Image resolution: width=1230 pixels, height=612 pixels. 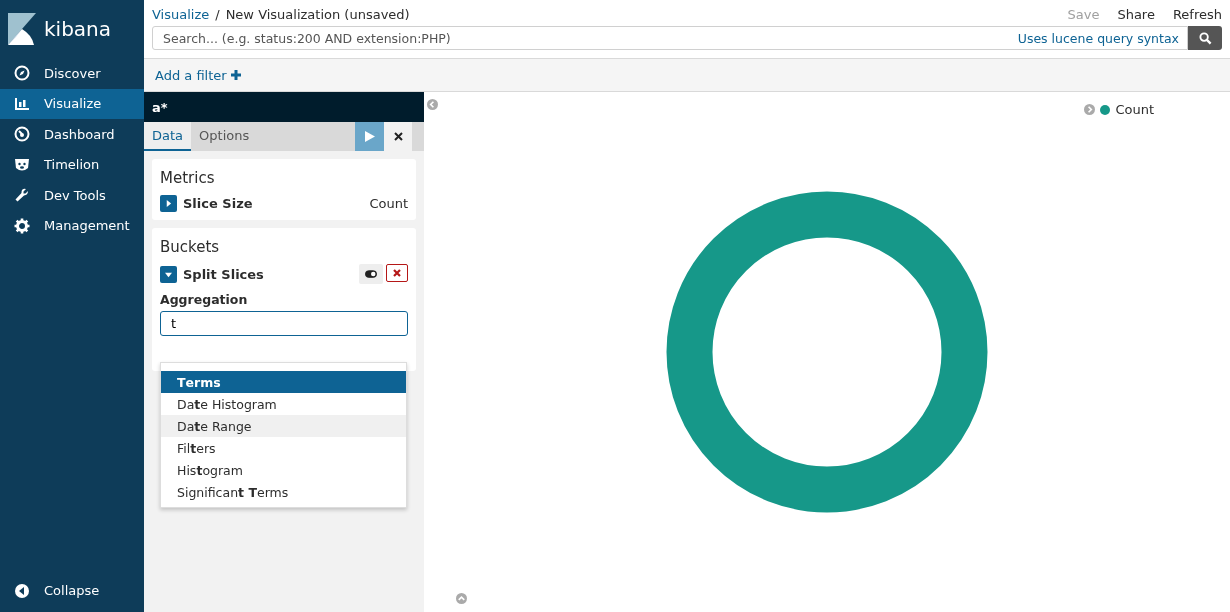 I want to click on nav-item: Dev Tools, so click(x=72, y=195).